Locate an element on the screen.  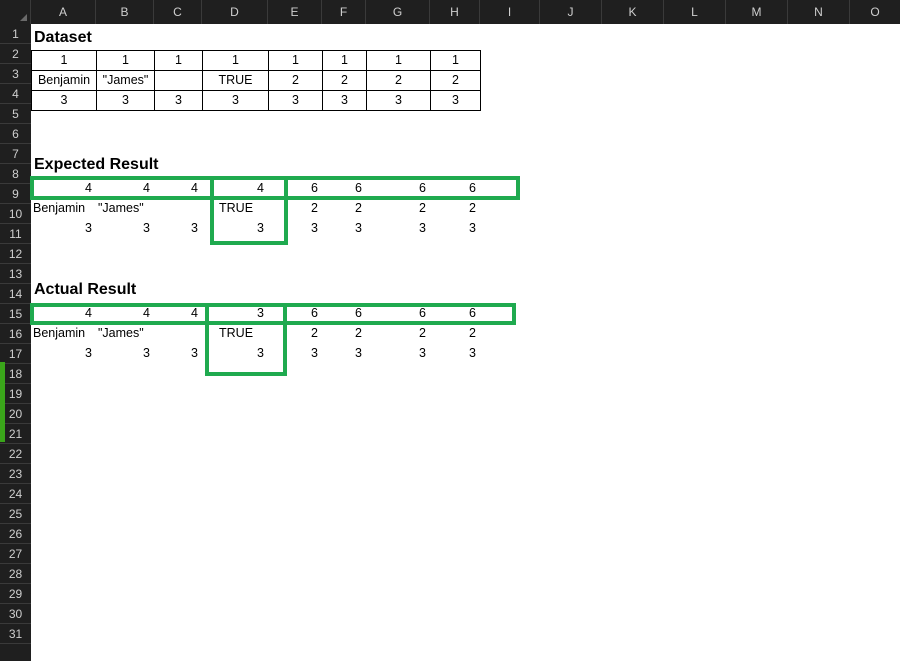
row-header-6: 6 is located at coordinates (15, 134).